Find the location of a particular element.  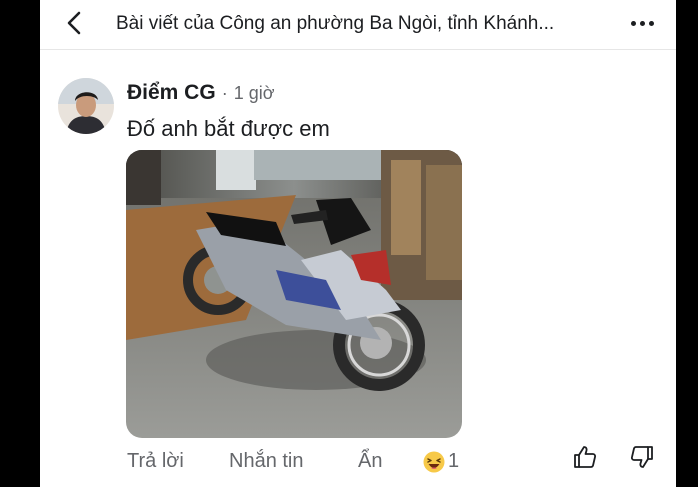

avatar-image is located at coordinates (86, 106).